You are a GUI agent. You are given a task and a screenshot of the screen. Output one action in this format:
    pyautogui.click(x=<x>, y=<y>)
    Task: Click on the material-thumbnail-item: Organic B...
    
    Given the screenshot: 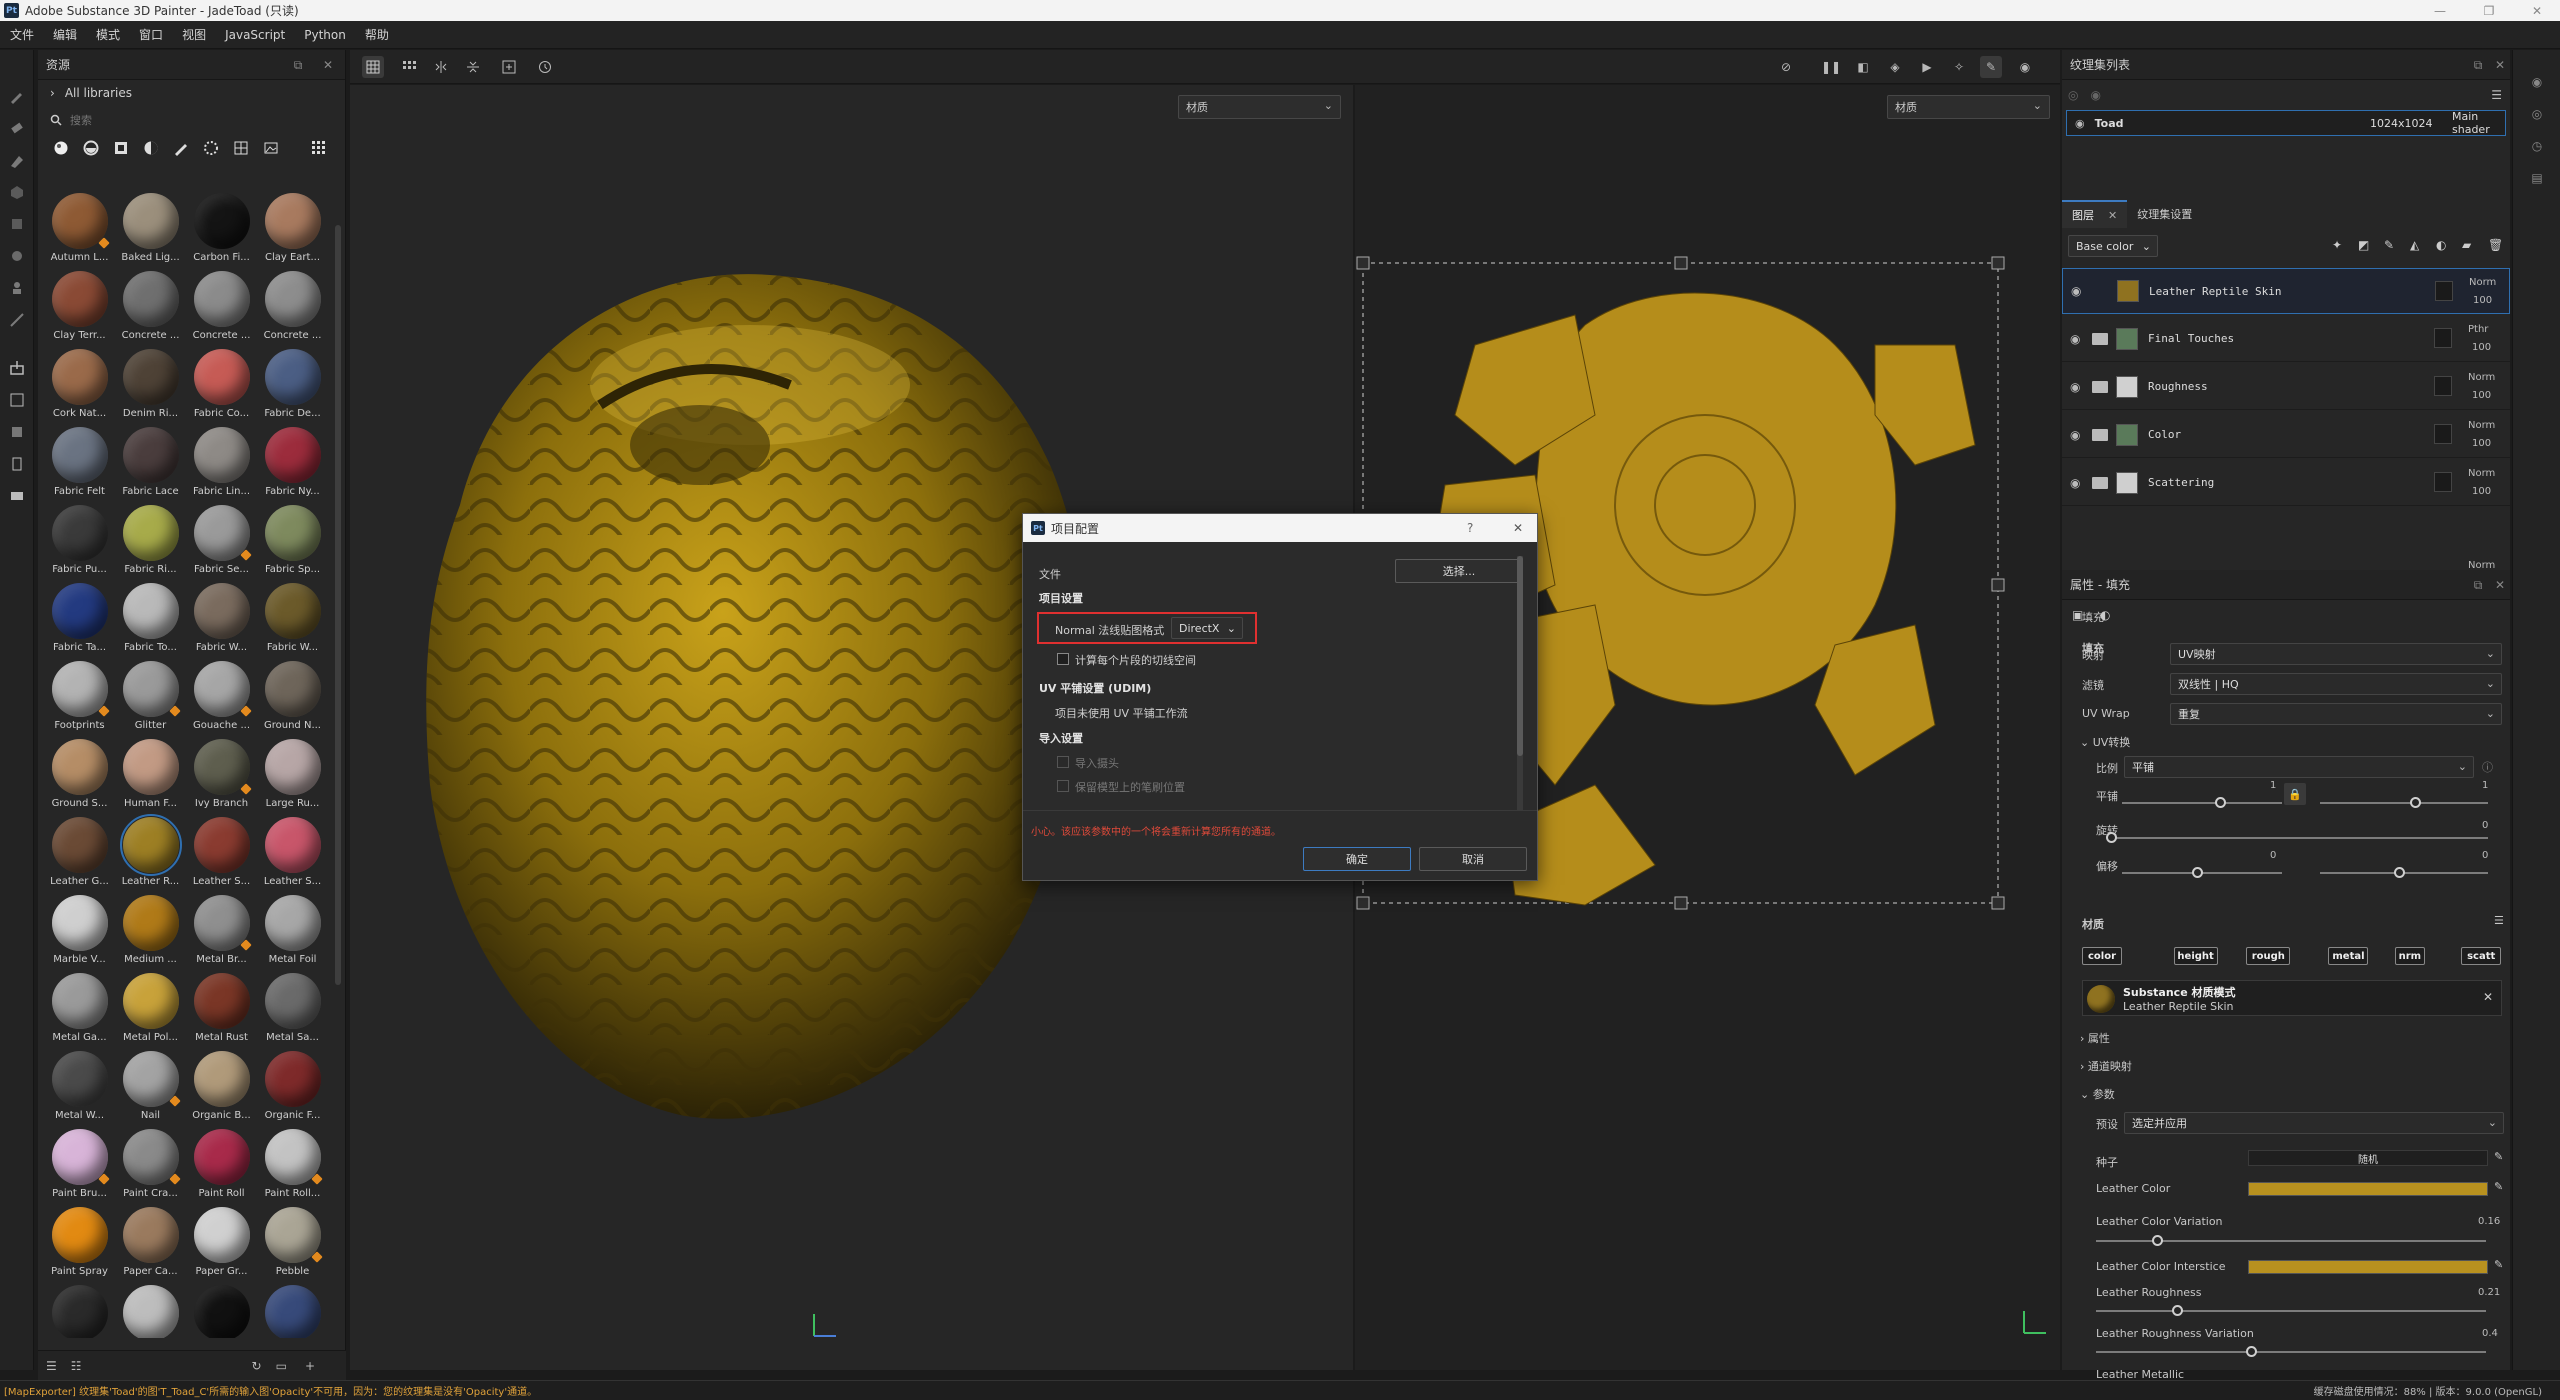 What is the action you would take?
    pyautogui.click(x=221, y=1085)
    